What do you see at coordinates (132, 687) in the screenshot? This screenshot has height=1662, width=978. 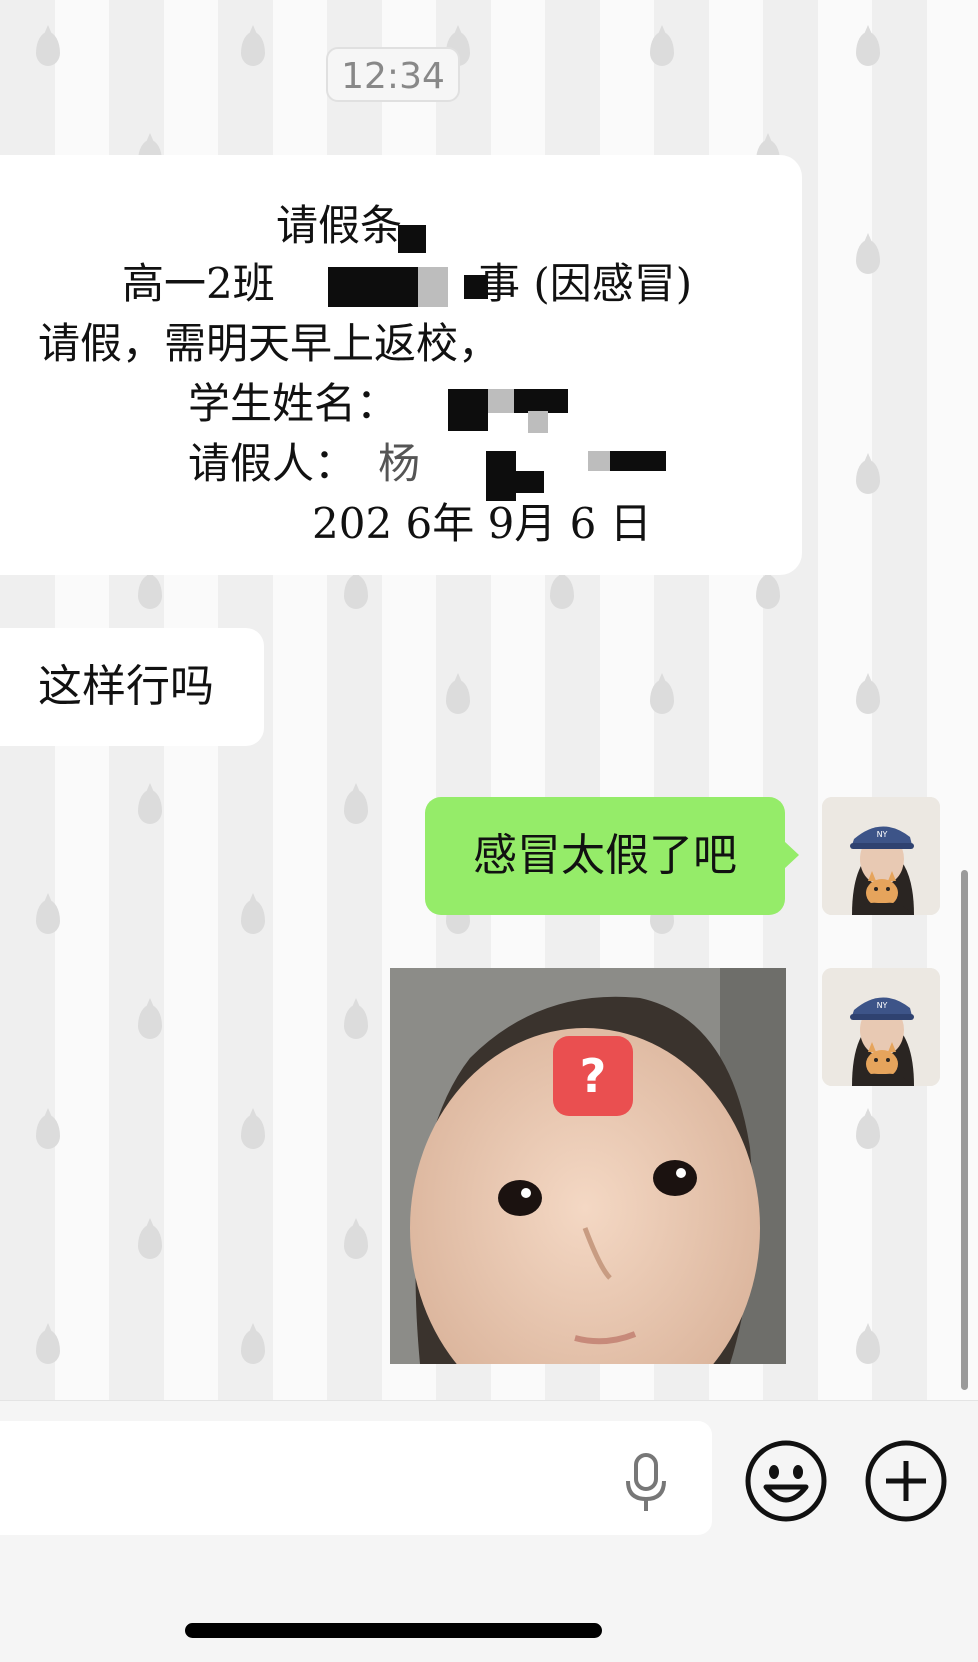 I see `incoming-message-bubble: 这样行吗` at bounding box center [132, 687].